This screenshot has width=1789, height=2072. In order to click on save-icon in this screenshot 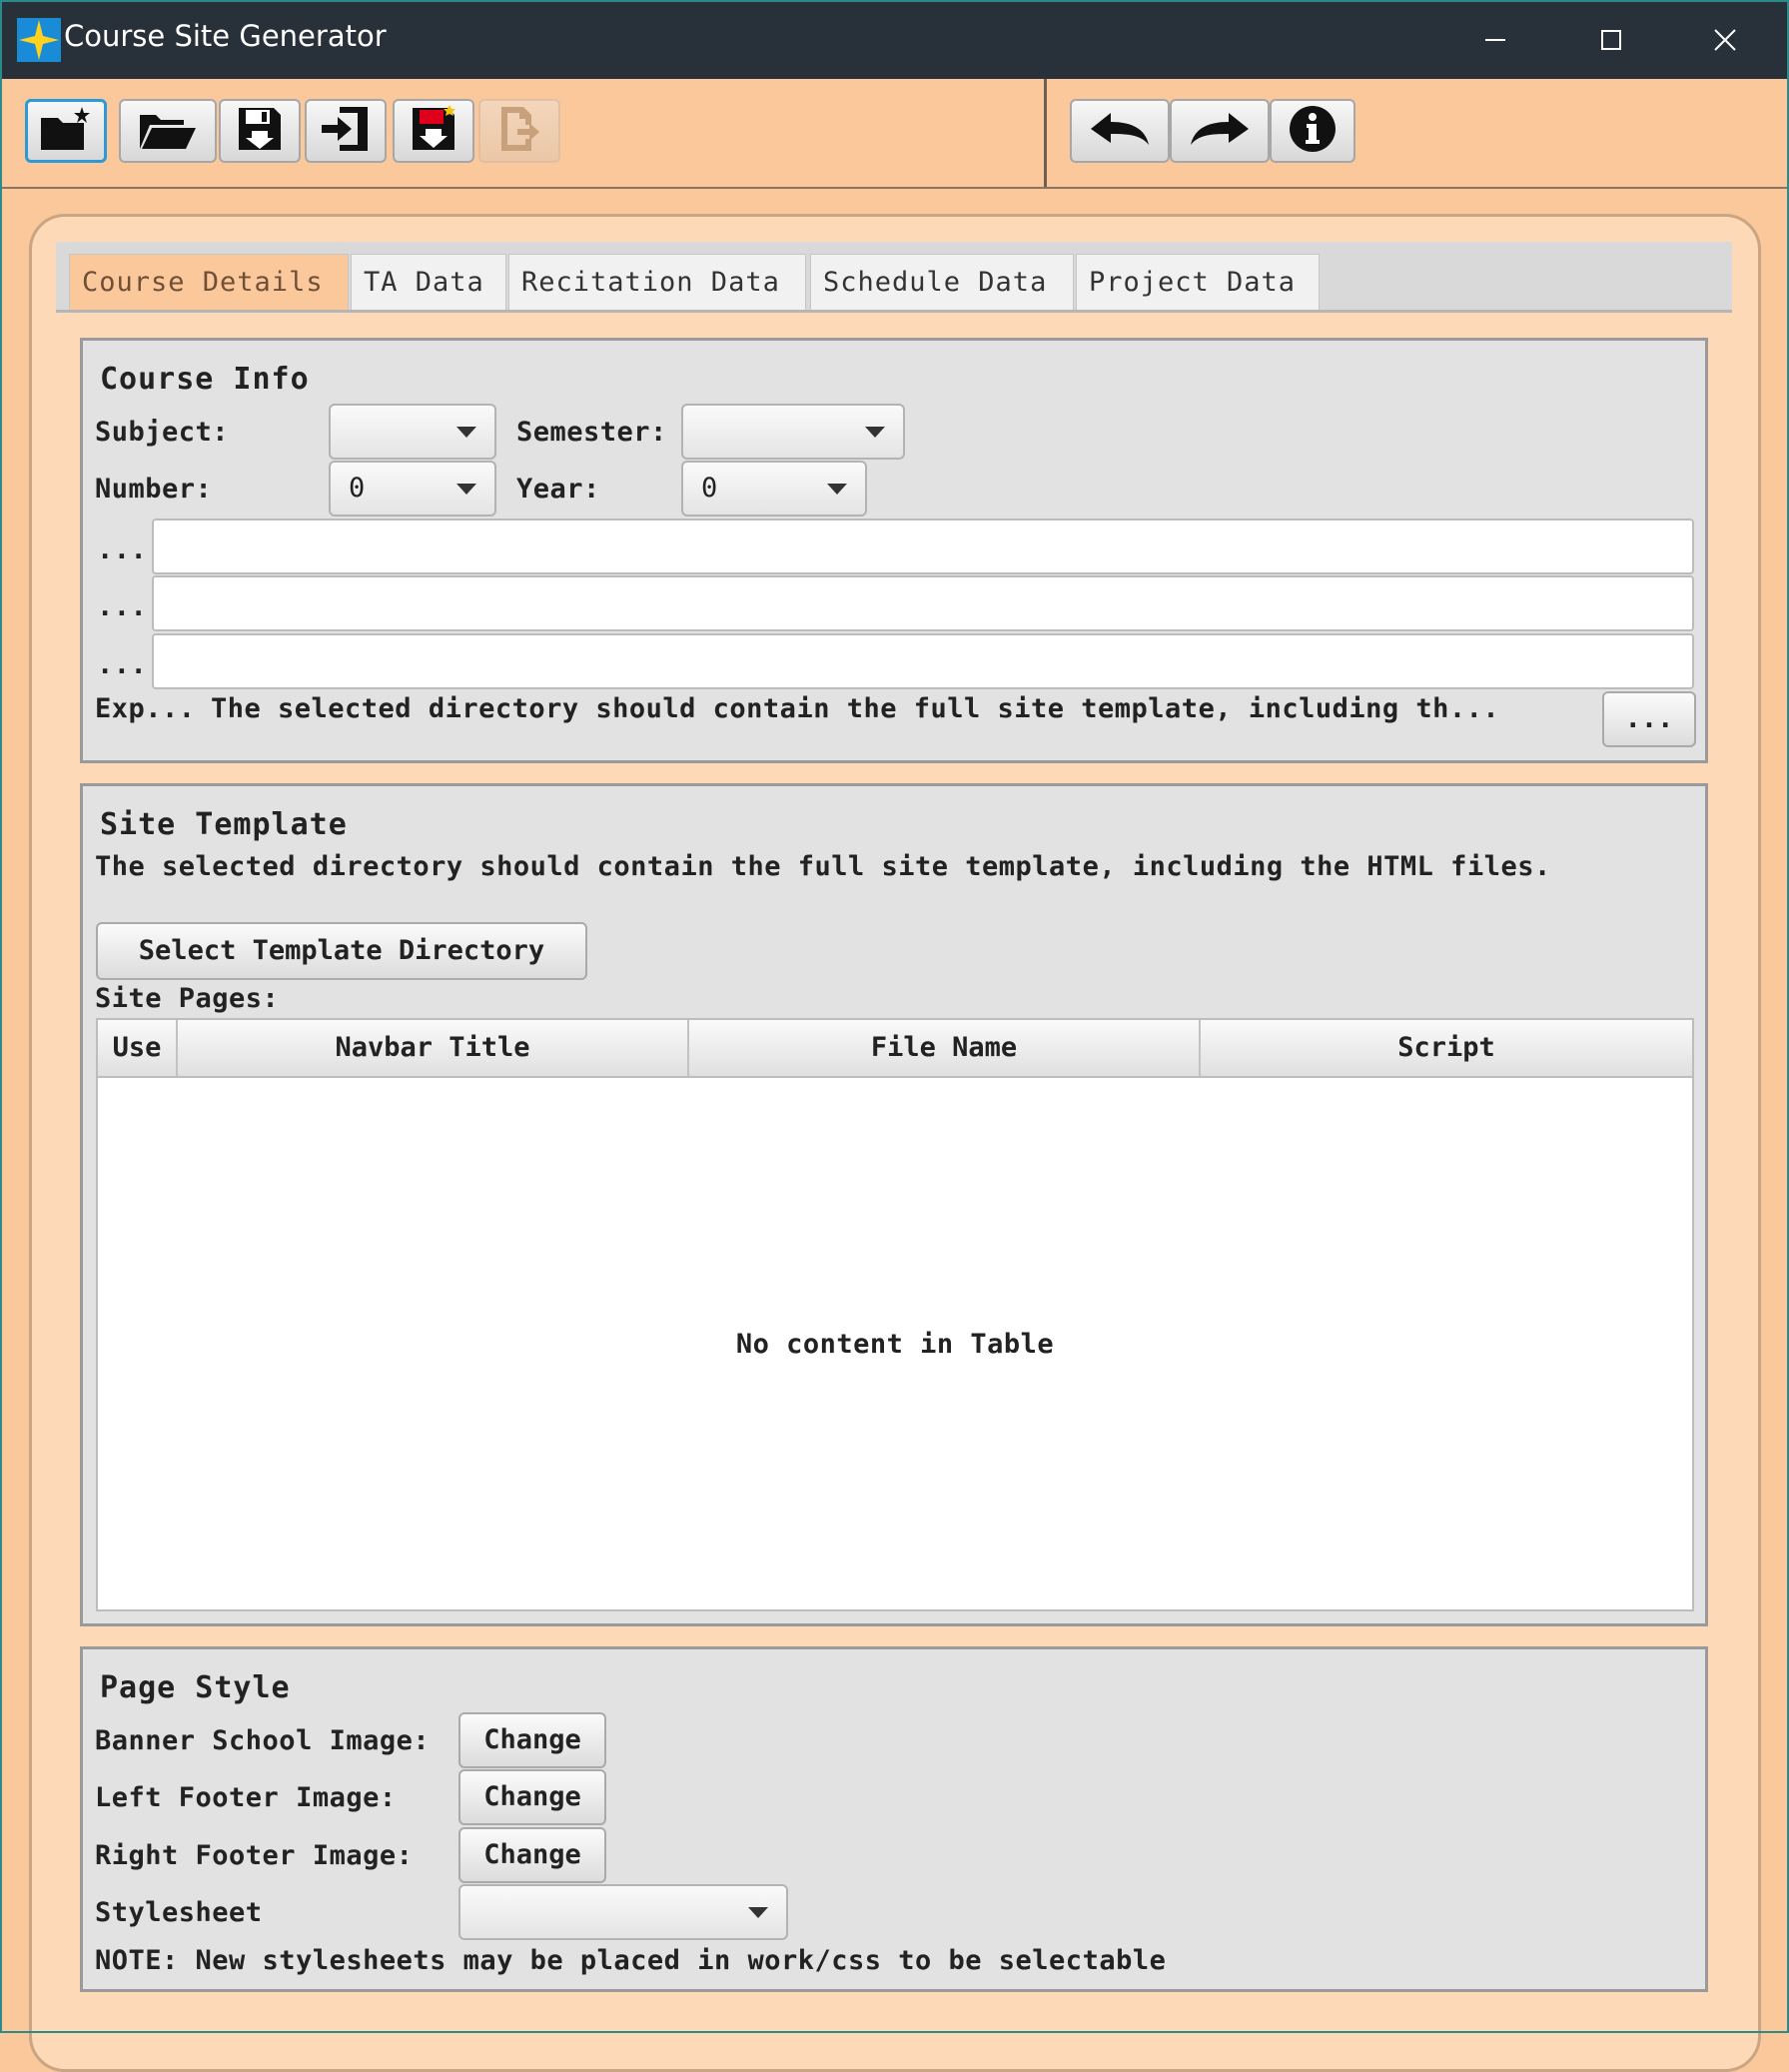, I will do `click(260, 131)`.